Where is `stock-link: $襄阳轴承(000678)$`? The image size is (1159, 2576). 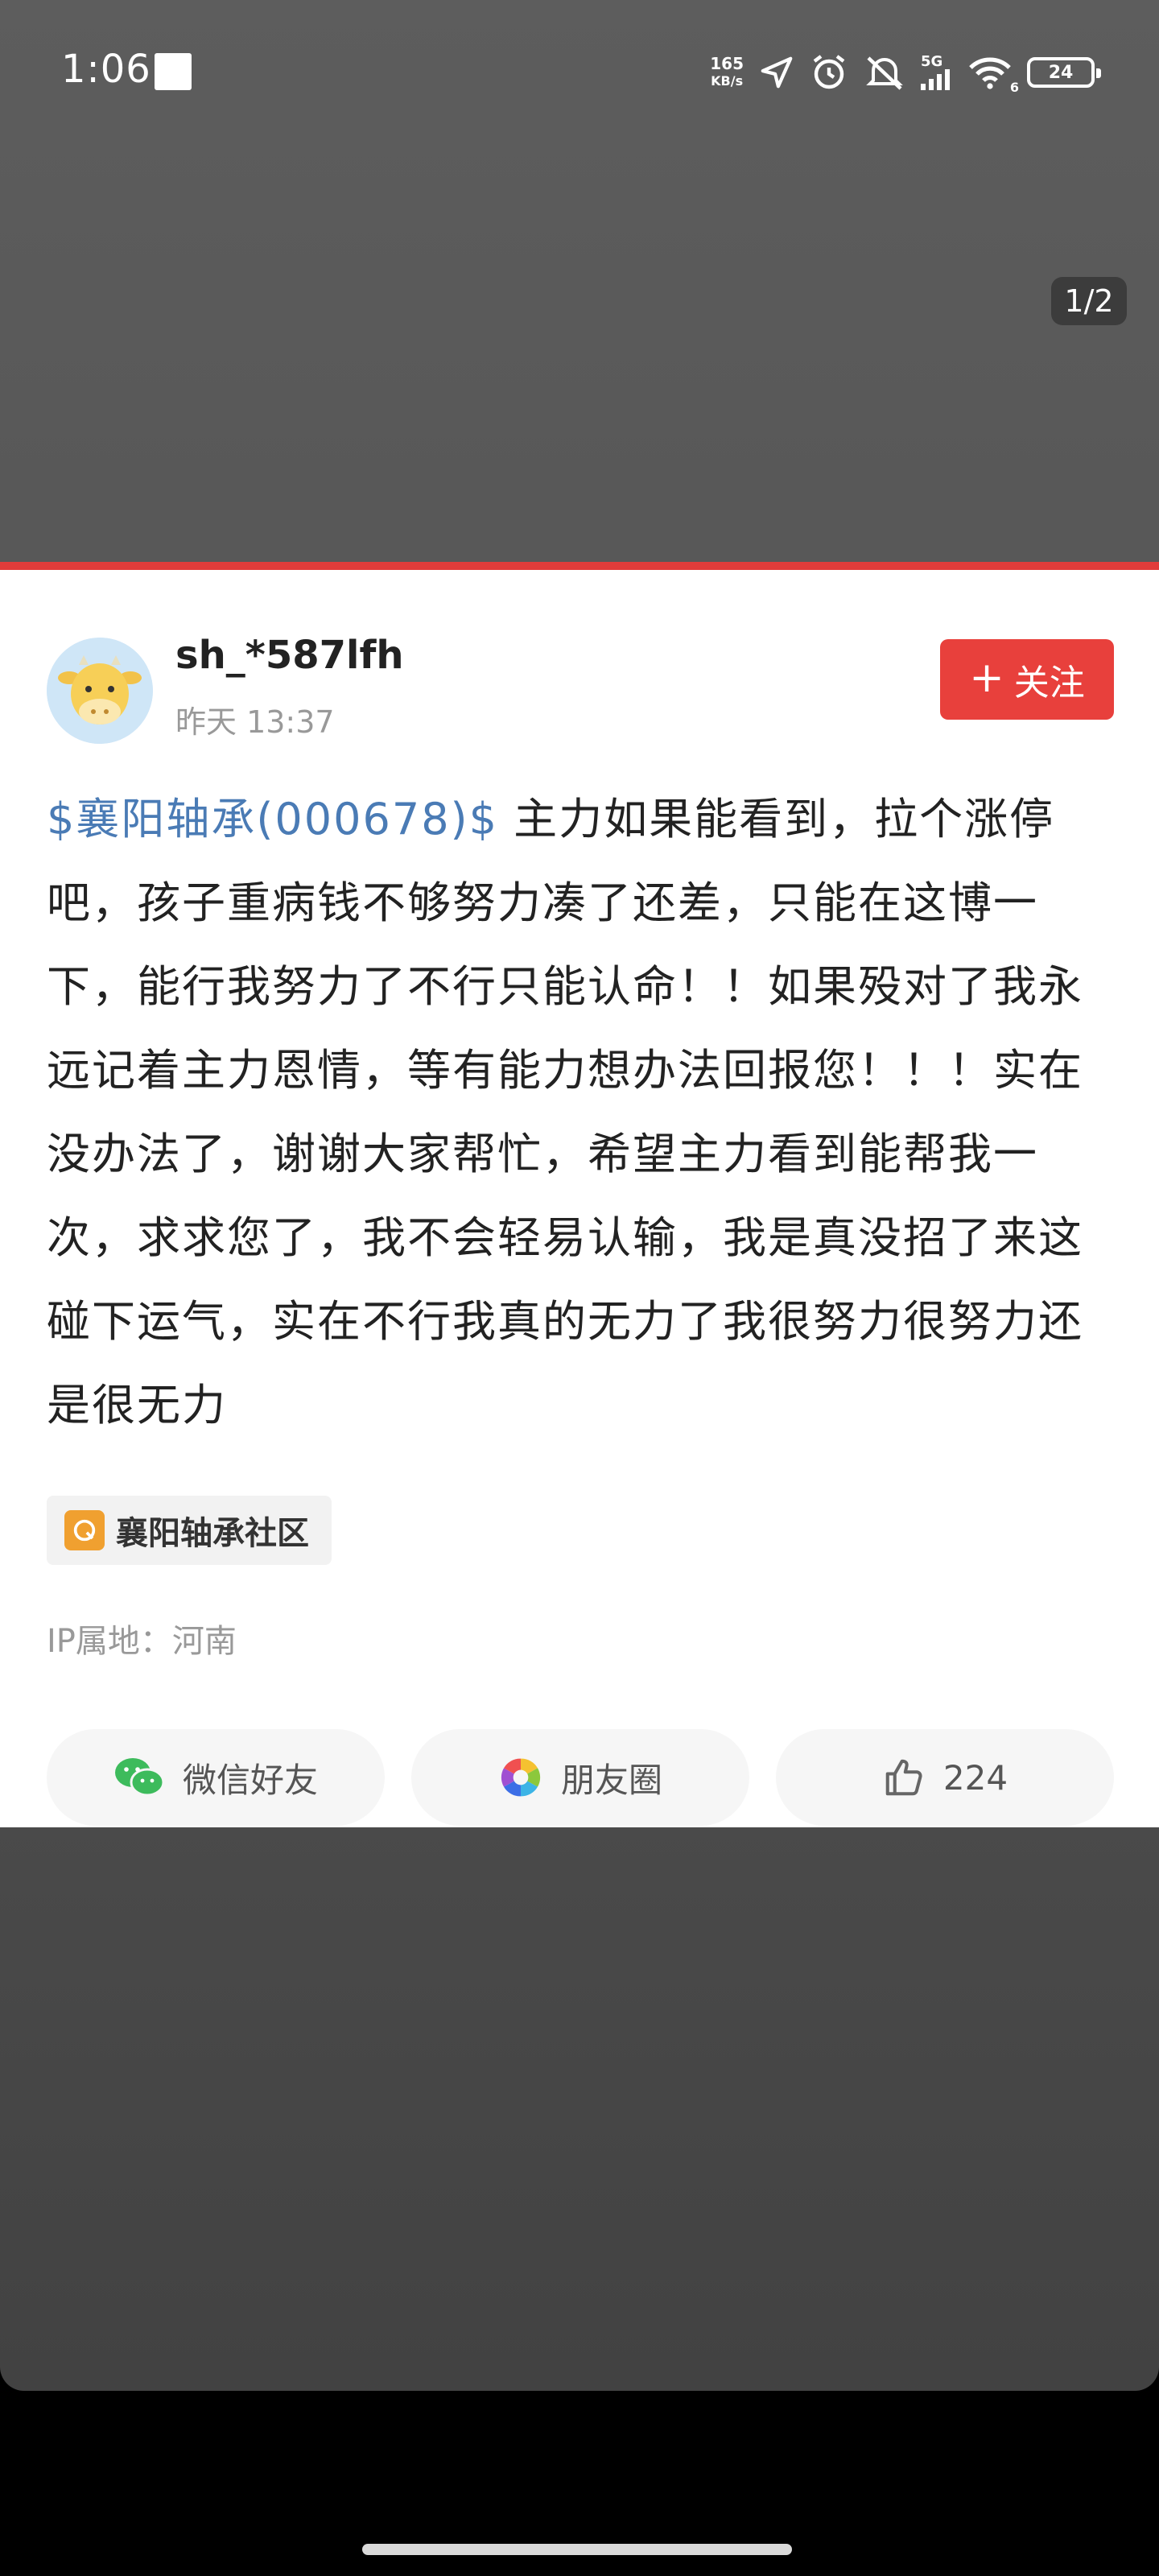 stock-link: $襄阳轴承(000678)$ is located at coordinates (272, 819).